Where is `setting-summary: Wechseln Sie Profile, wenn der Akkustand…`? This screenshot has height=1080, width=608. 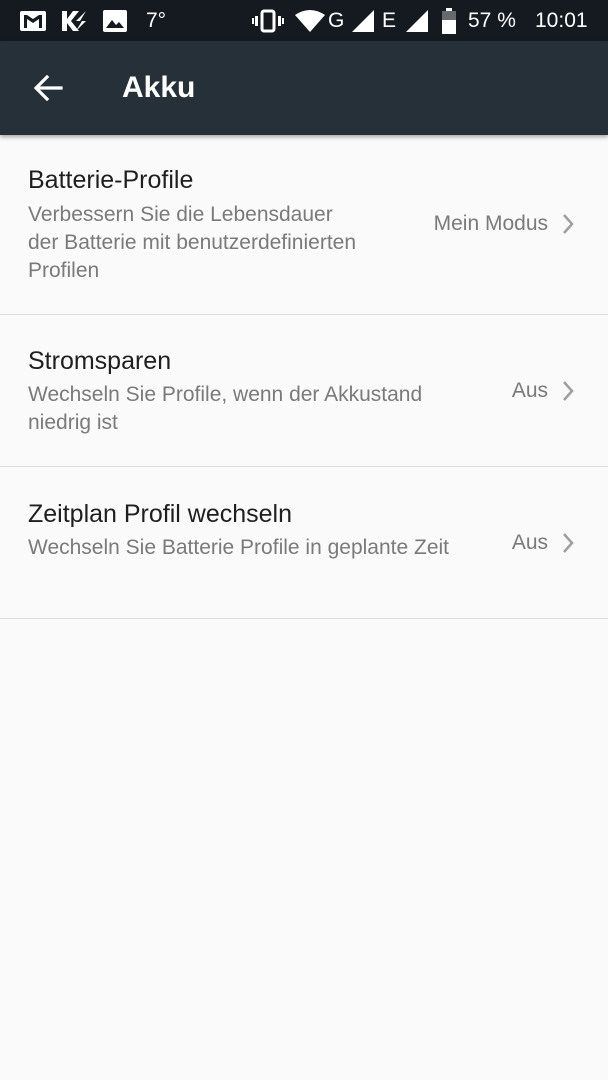
setting-summary: Wechseln Sie Profile, wenn der Akkustand… is located at coordinates (225, 408).